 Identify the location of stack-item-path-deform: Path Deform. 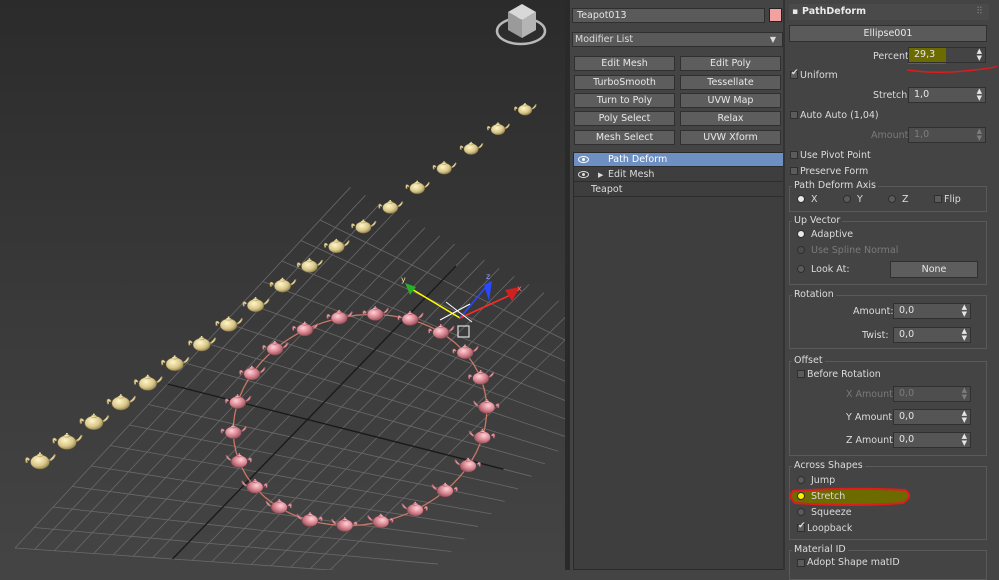
(678, 160).